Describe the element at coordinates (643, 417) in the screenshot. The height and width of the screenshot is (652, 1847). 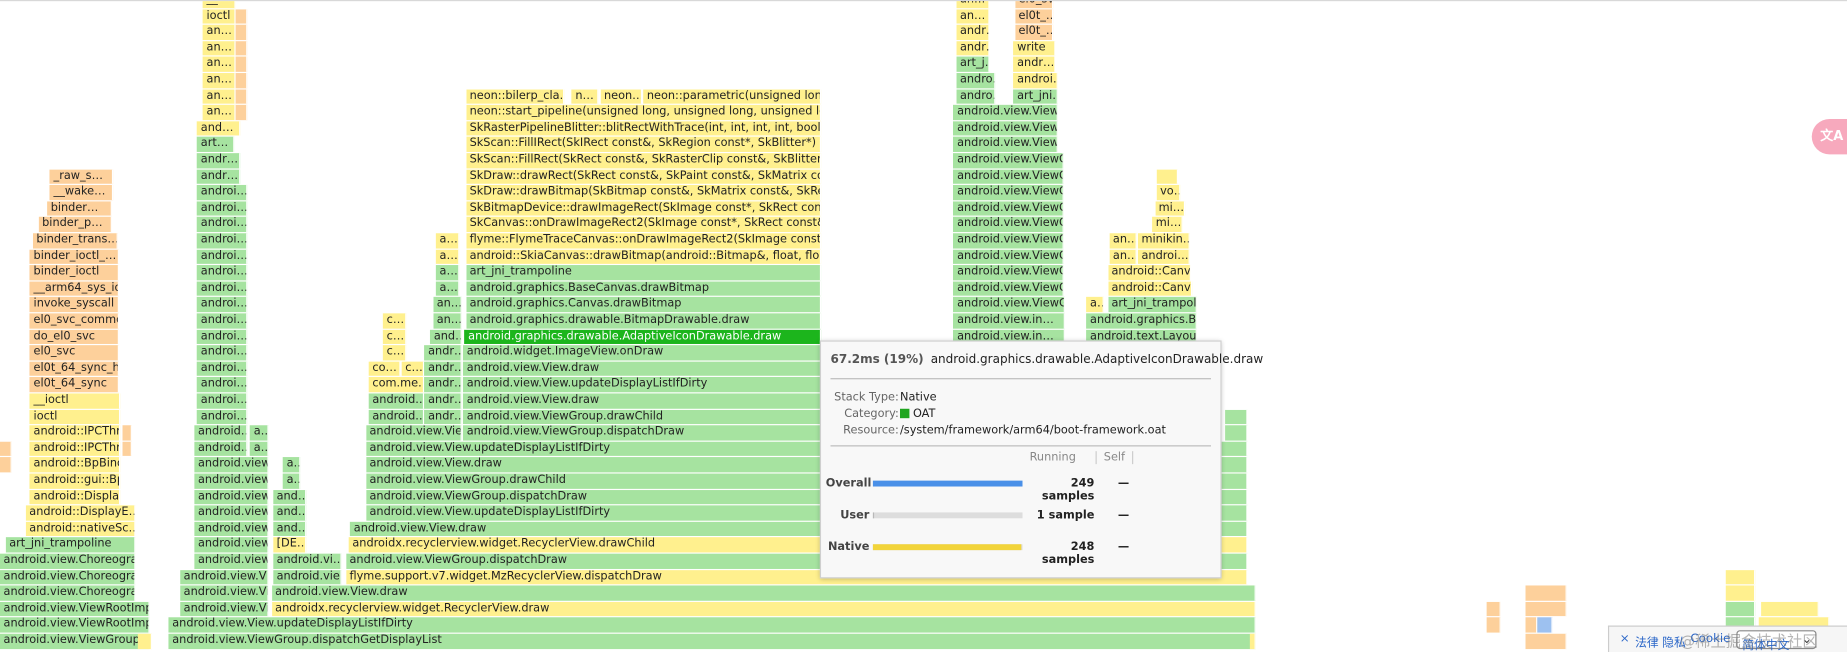
I see `flame-frame: android.view.ViewGroup.drawChild` at that location.